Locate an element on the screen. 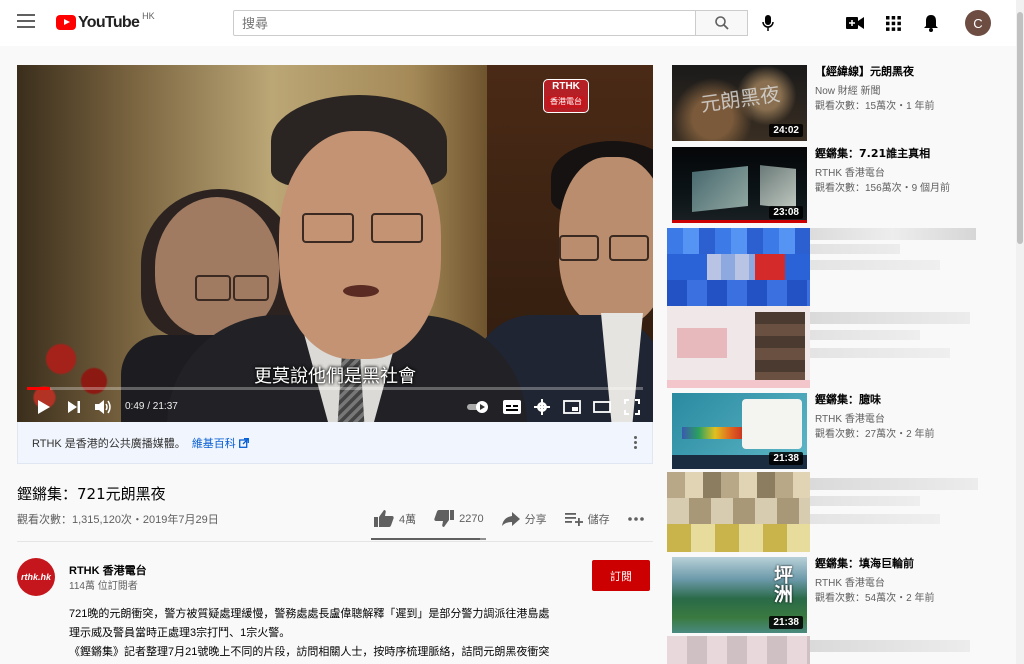  search-icon is located at coordinates (721, 23).